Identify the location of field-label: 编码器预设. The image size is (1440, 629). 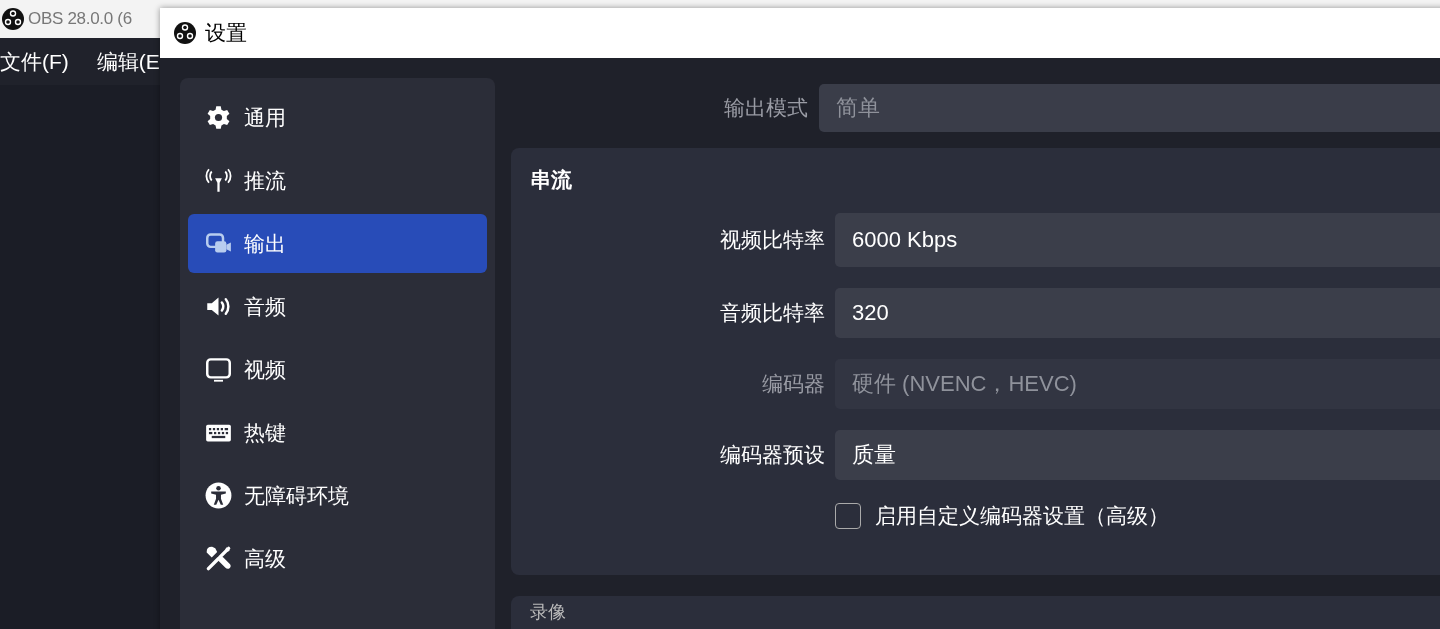
(772, 455).